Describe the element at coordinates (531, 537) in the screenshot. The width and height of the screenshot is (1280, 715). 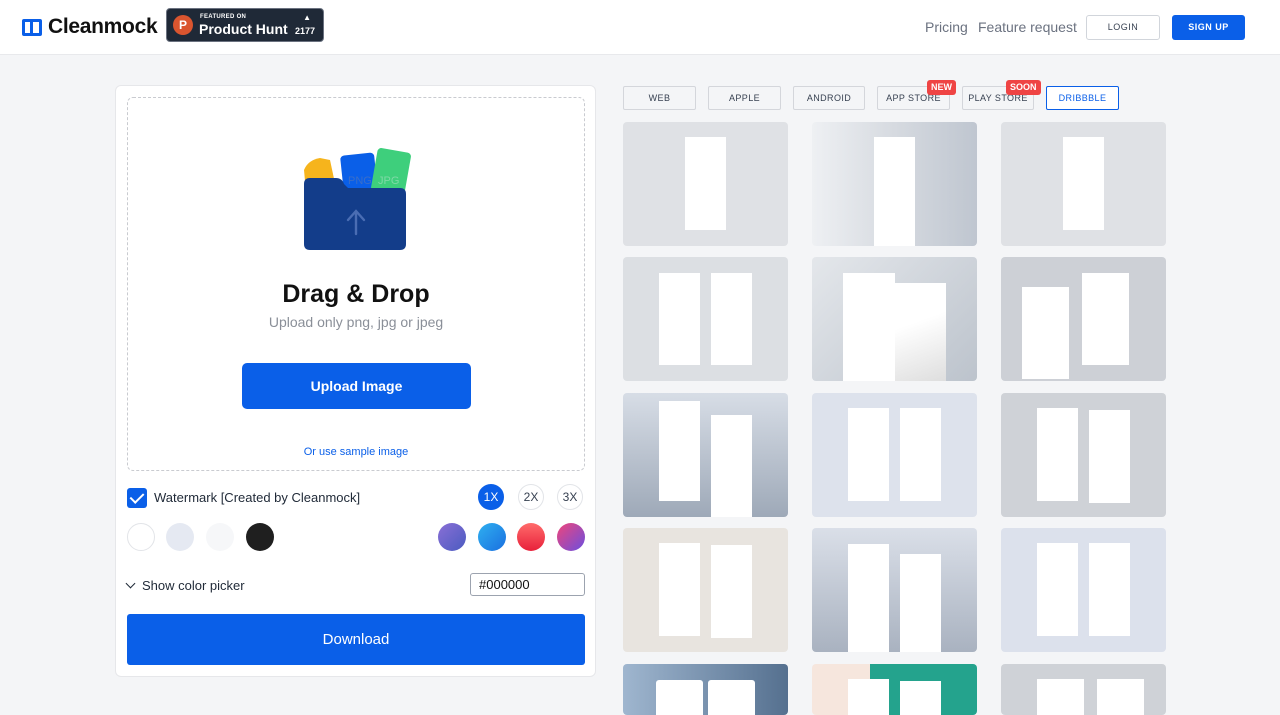
I see `gradient-swatch-red` at that location.